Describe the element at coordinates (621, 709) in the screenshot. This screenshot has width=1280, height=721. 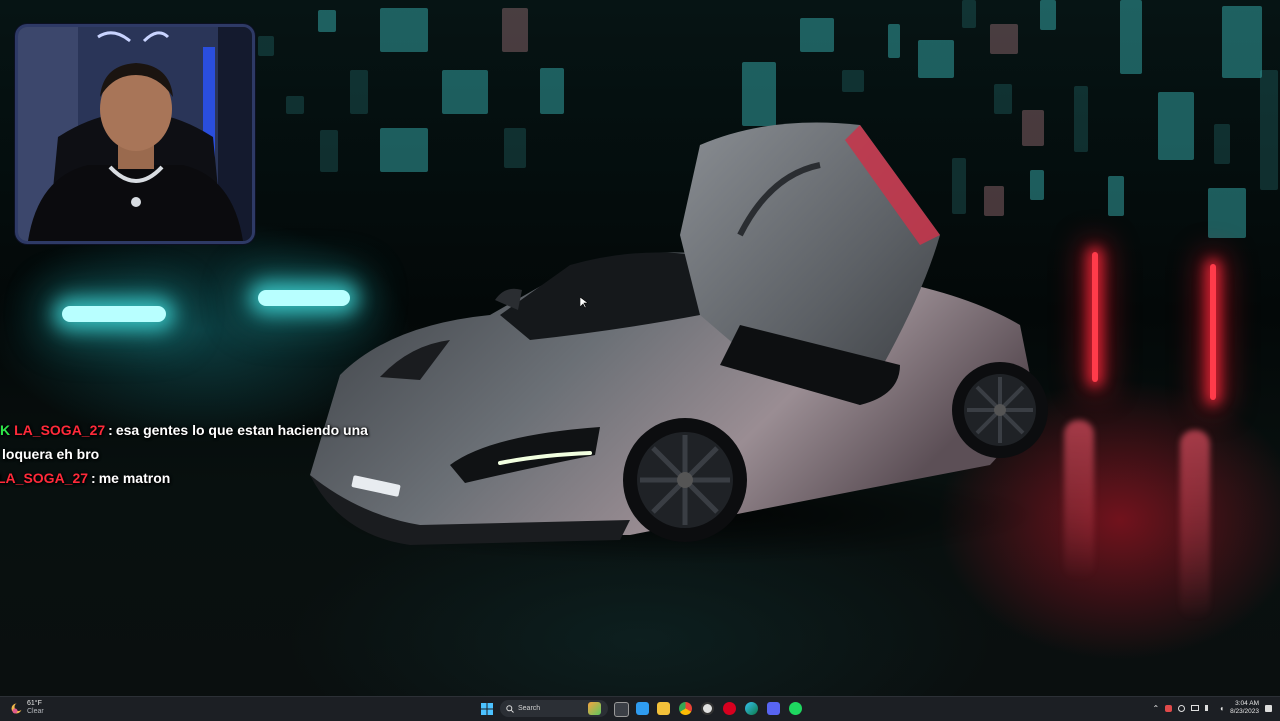
I see `task-view-icon` at that location.